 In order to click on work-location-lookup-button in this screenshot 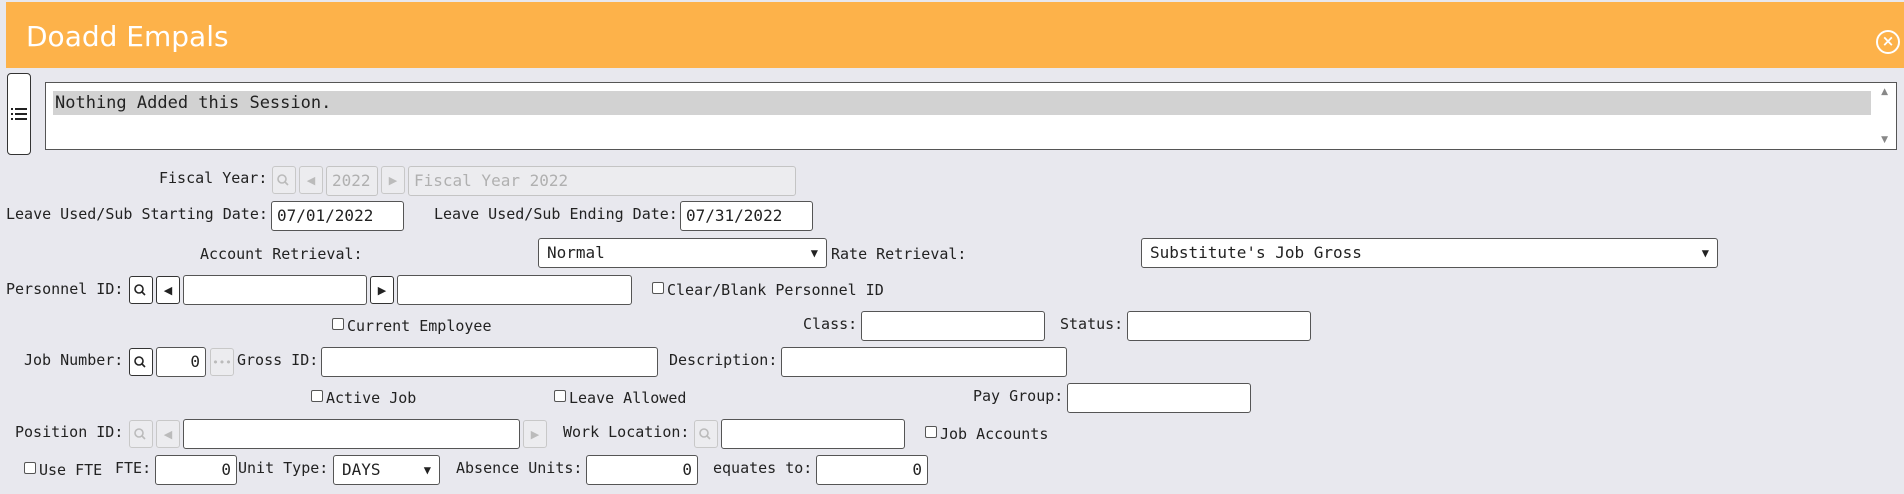, I will do `click(706, 434)`.